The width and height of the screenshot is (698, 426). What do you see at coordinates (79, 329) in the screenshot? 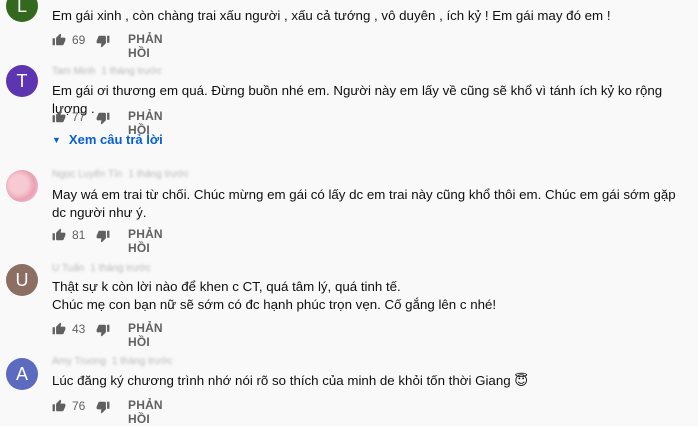
I see `like-count: 43` at bounding box center [79, 329].